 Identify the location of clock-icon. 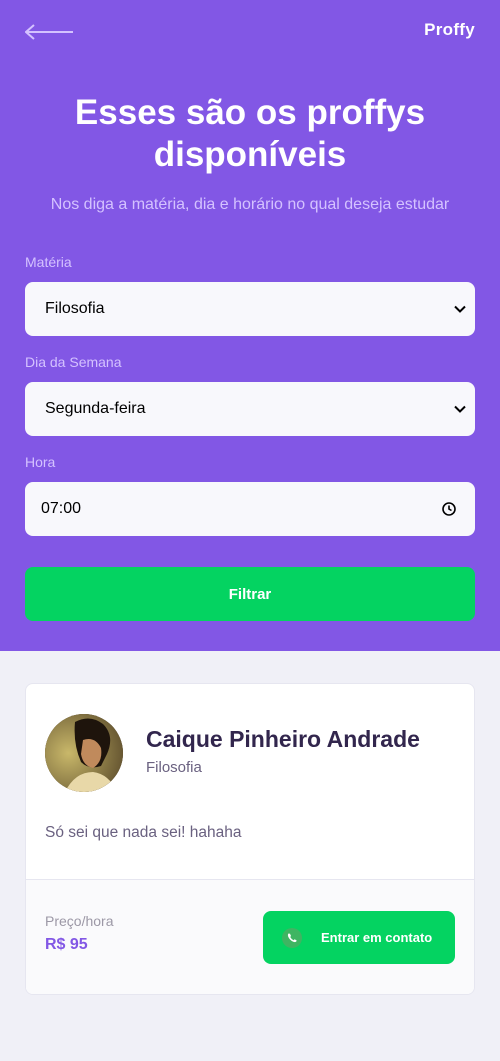
(449, 509).